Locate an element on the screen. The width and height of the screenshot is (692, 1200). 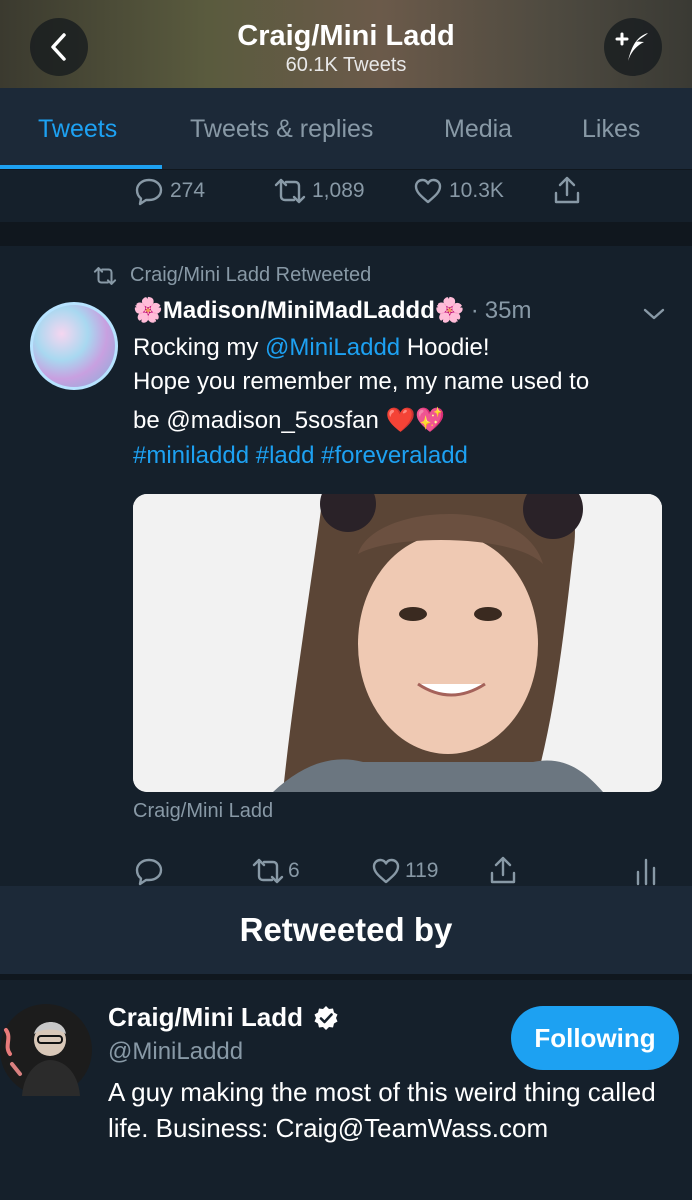
tweet-author-avatar is located at coordinates (74, 346).